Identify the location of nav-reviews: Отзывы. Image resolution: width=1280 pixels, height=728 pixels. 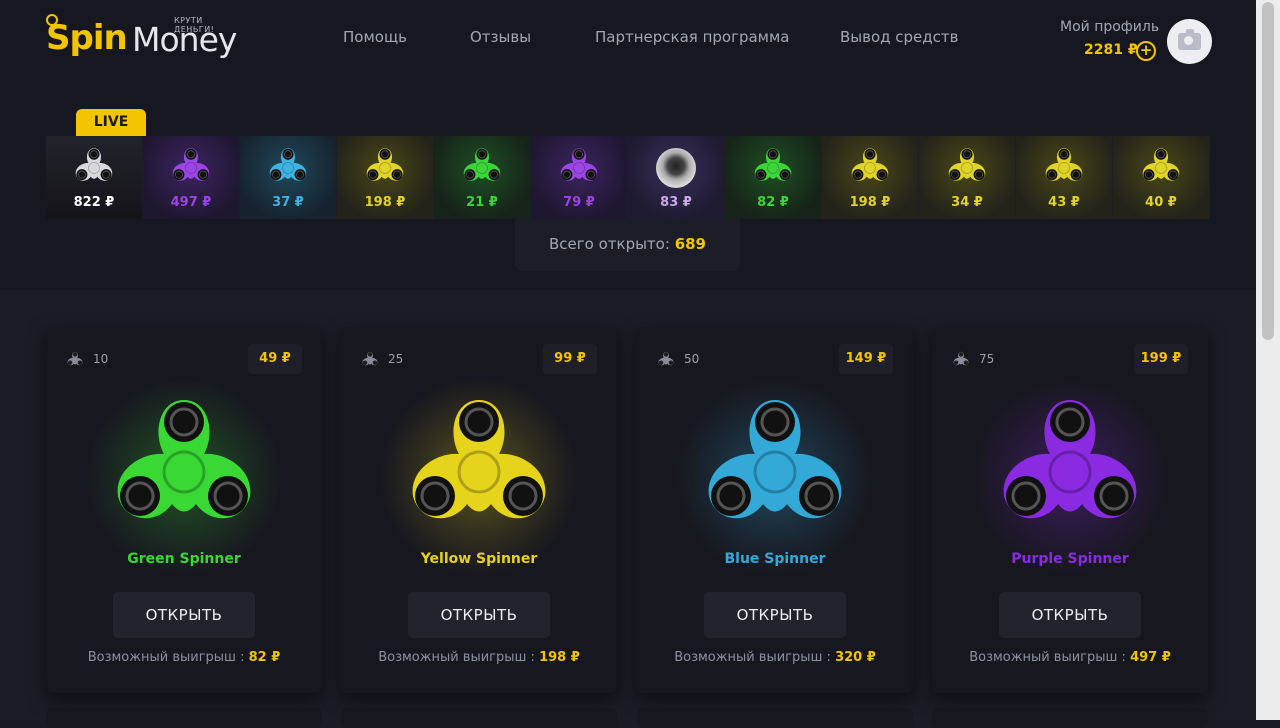
(500, 37).